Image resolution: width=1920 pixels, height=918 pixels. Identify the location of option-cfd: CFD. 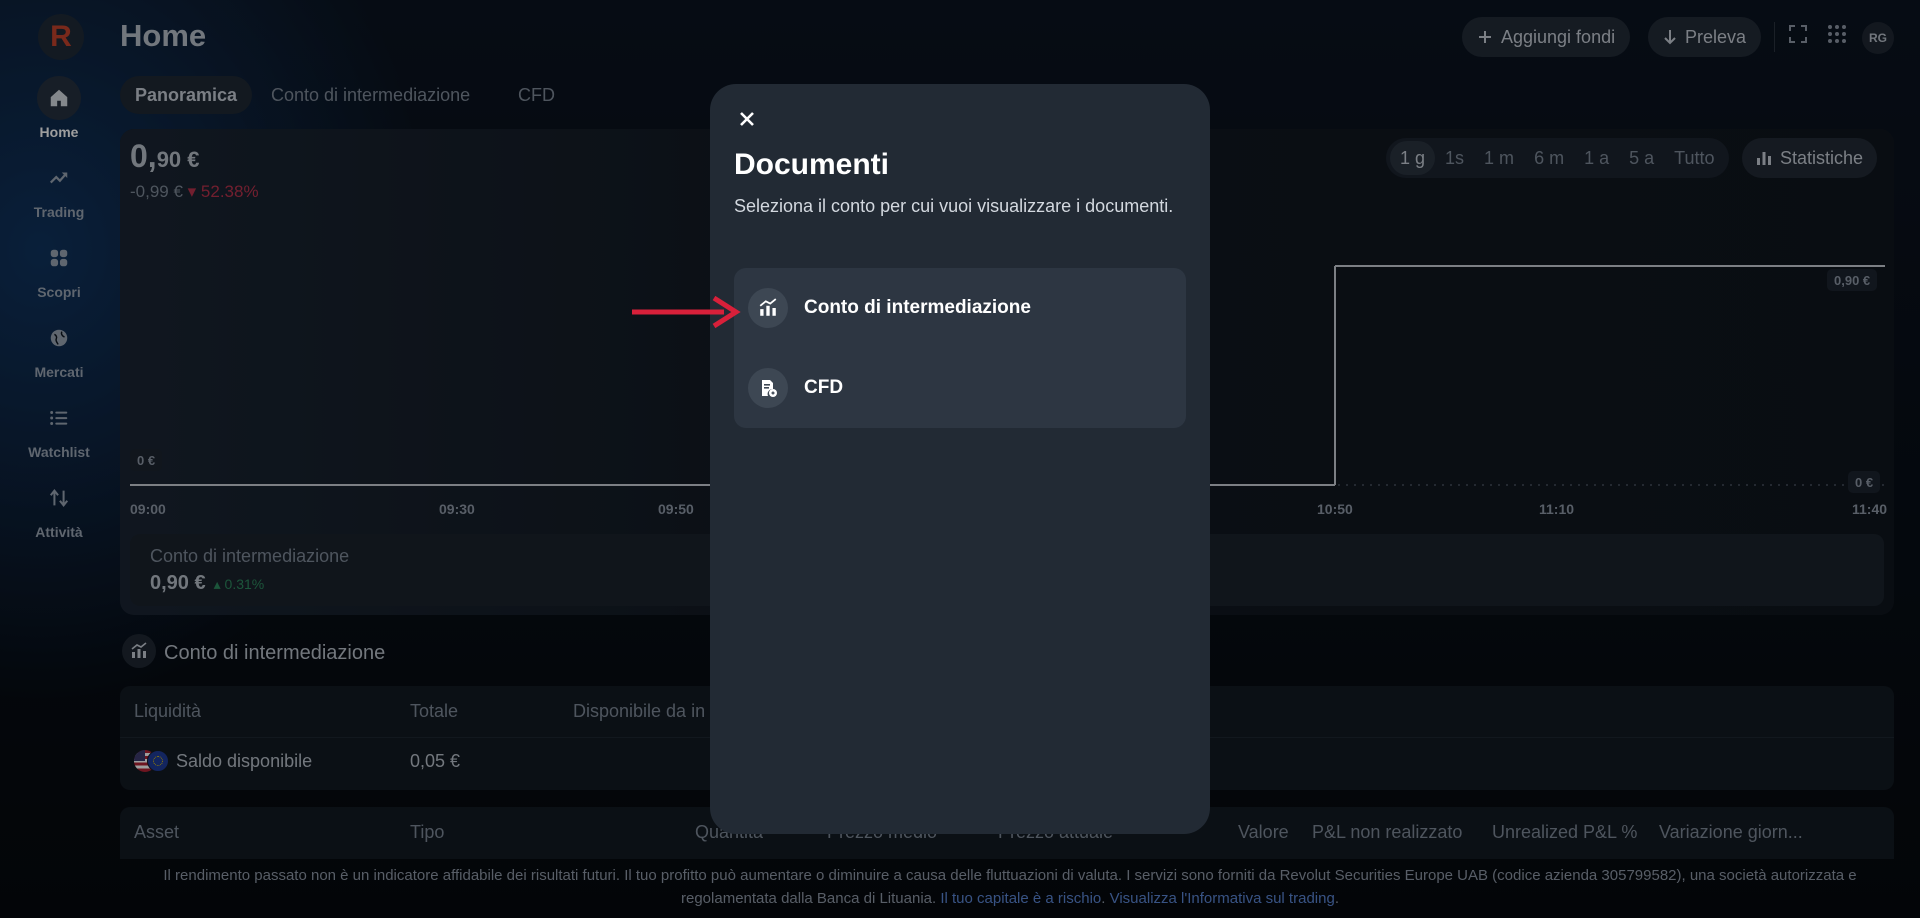
(960, 388).